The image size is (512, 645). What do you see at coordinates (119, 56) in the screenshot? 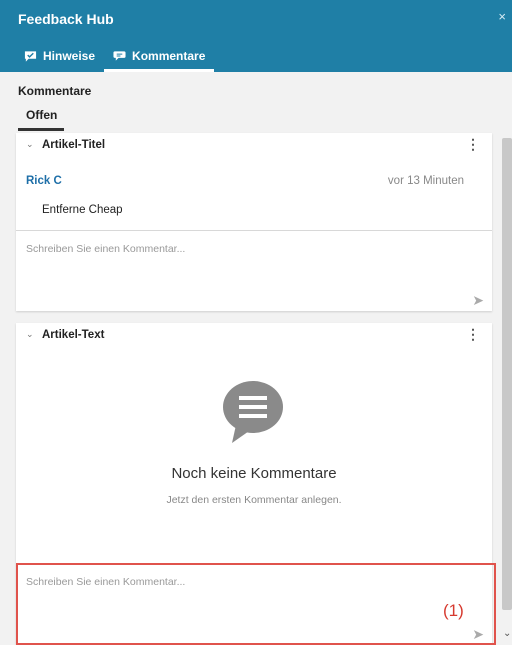
I see `chat-bubble-icon` at bounding box center [119, 56].